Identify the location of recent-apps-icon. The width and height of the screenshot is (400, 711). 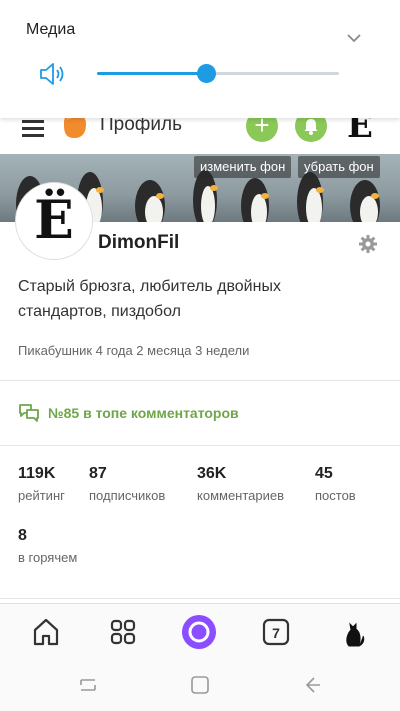
(88, 685).